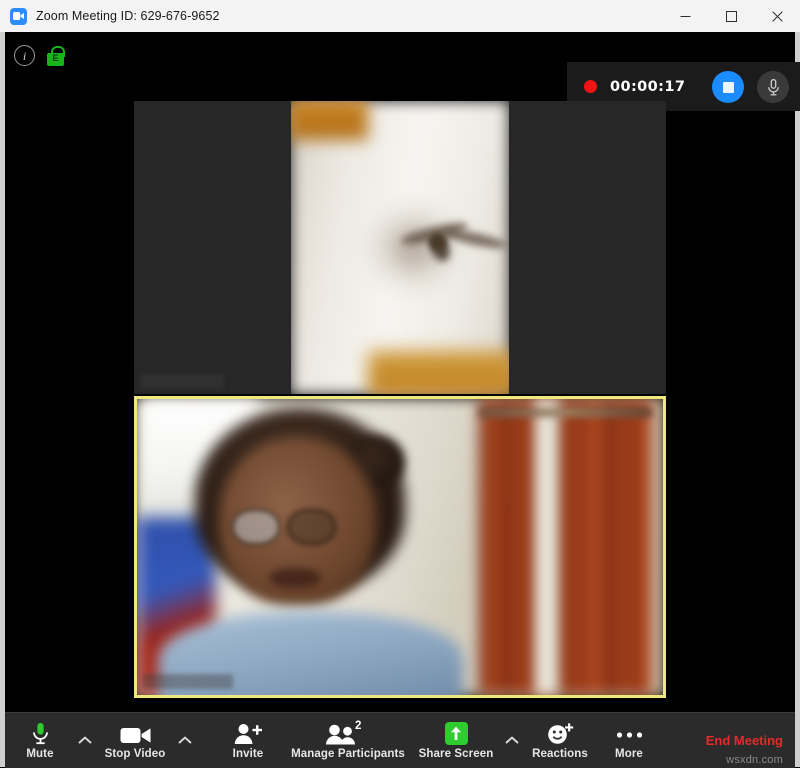  I want to click on mute-options-chevron, so click(85, 740).